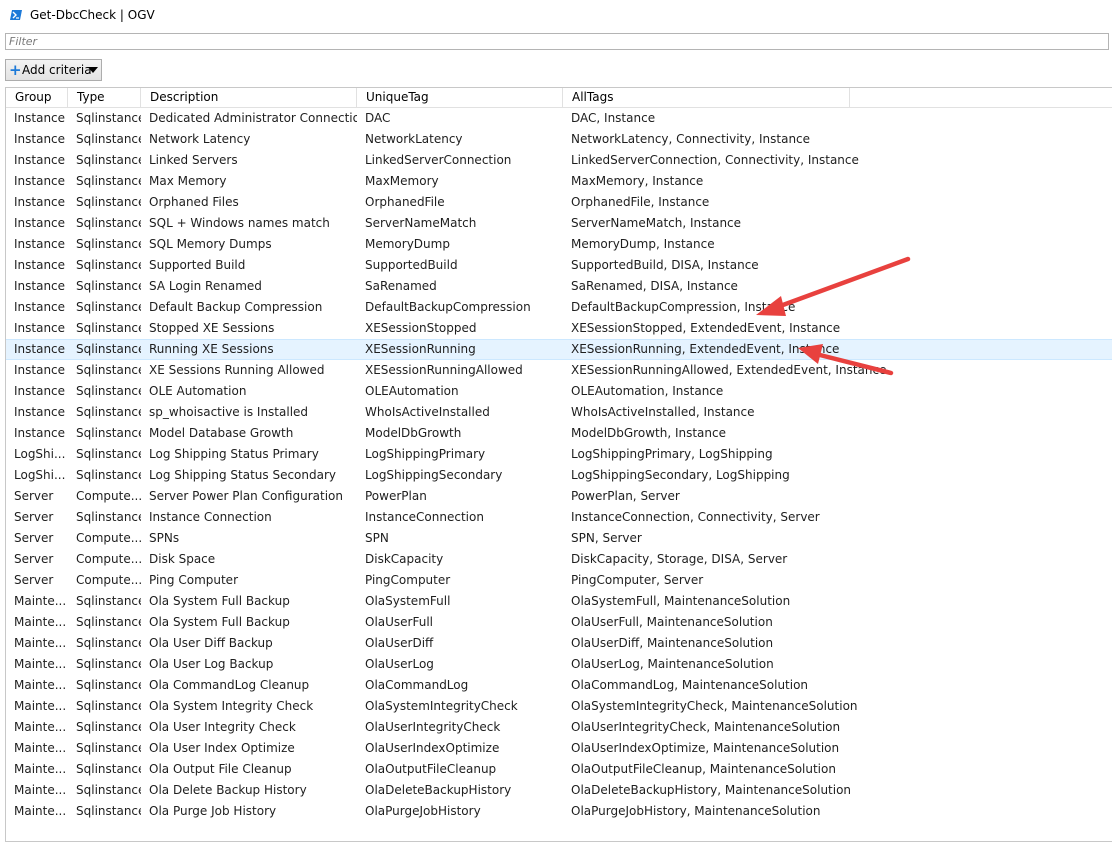 Image resolution: width=1112 pixels, height=842 pixels. I want to click on grid-header: Group Type Description UniqueTag AllTags, so click(559, 98).